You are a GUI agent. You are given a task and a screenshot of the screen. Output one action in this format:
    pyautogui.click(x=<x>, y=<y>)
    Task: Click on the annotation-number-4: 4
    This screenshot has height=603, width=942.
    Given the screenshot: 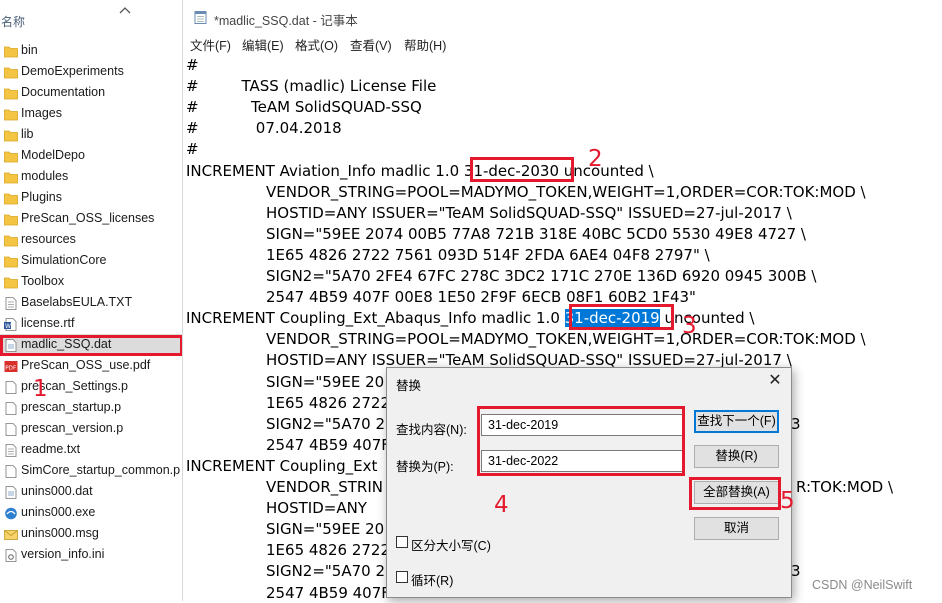 What is the action you would take?
    pyautogui.click(x=501, y=505)
    